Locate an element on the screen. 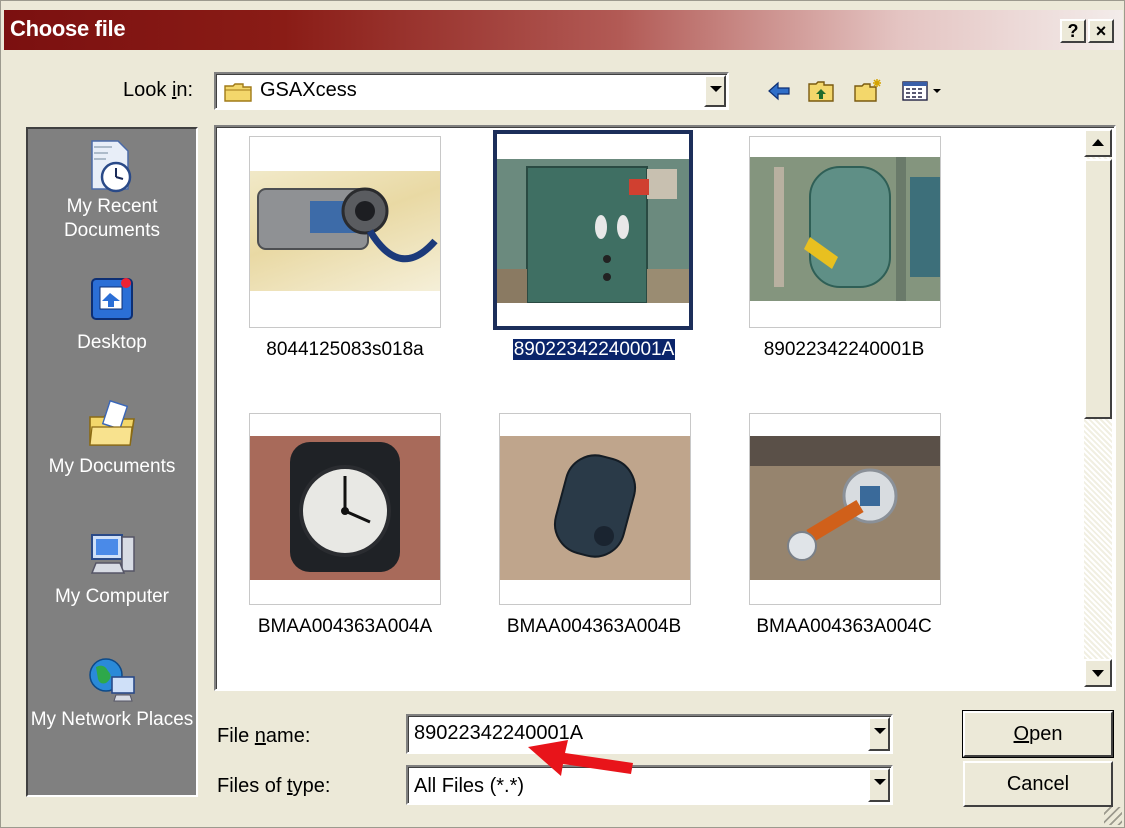  file-name-label: BMAA004363A004A is located at coordinates (345, 627).